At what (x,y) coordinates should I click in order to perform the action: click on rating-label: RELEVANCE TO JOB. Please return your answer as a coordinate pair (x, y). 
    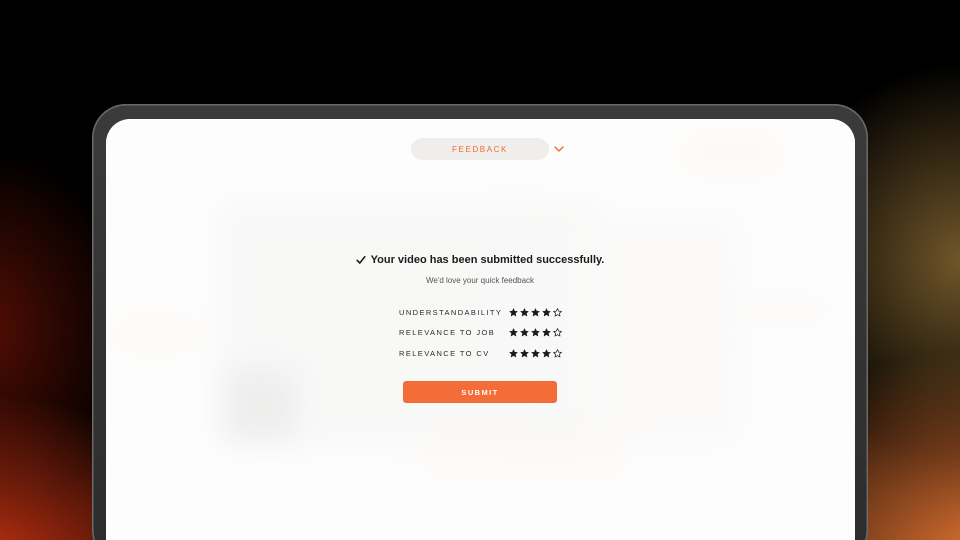
    Looking at the image, I should click on (447, 332).